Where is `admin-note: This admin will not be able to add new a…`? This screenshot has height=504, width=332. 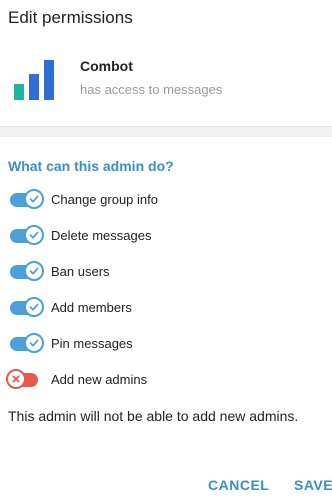
admin-note: This admin will not be able to add new a… is located at coordinates (153, 416).